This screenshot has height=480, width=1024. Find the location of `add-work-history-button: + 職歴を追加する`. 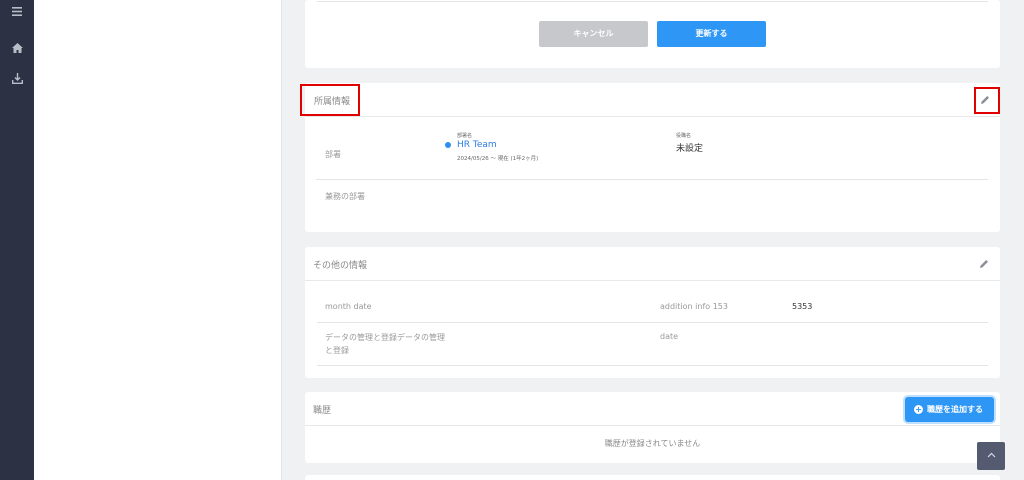

add-work-history-button: + 職歴を追加する is located at coordinates (949, 409).